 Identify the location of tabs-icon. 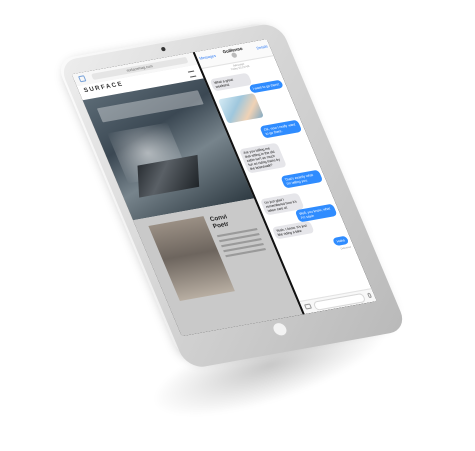
(82, 79).